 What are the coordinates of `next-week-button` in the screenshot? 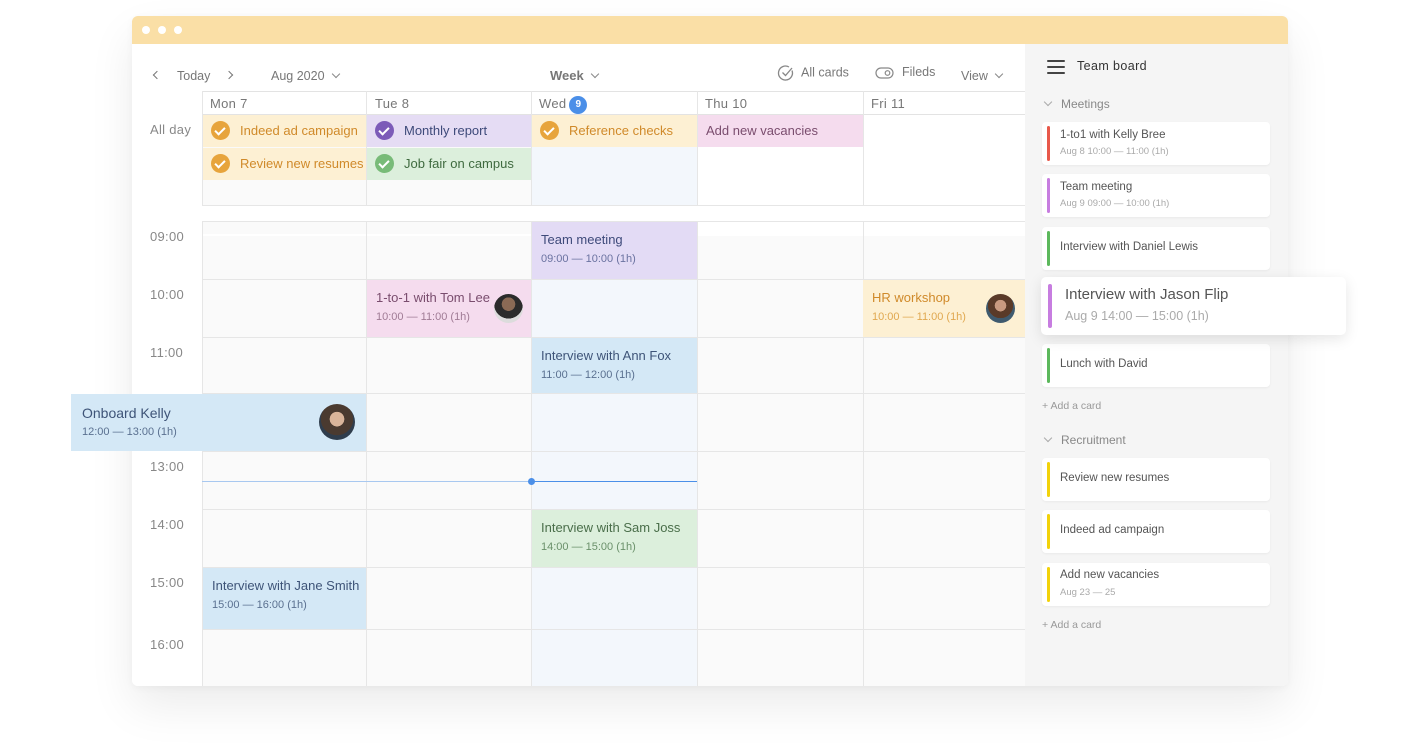 It's located at (229, 74).